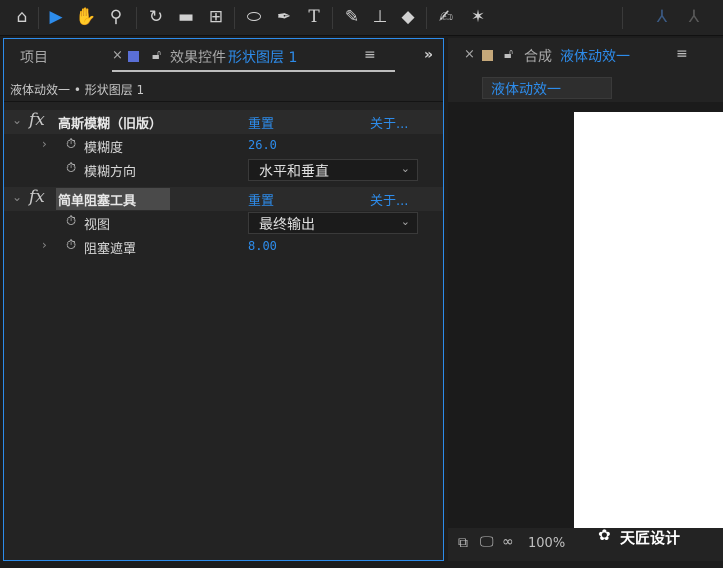 Image resolution: width=723 pixels, height=568 pixels. I want to click on zoom-tool-icon: ⚲, so click(116, 17).